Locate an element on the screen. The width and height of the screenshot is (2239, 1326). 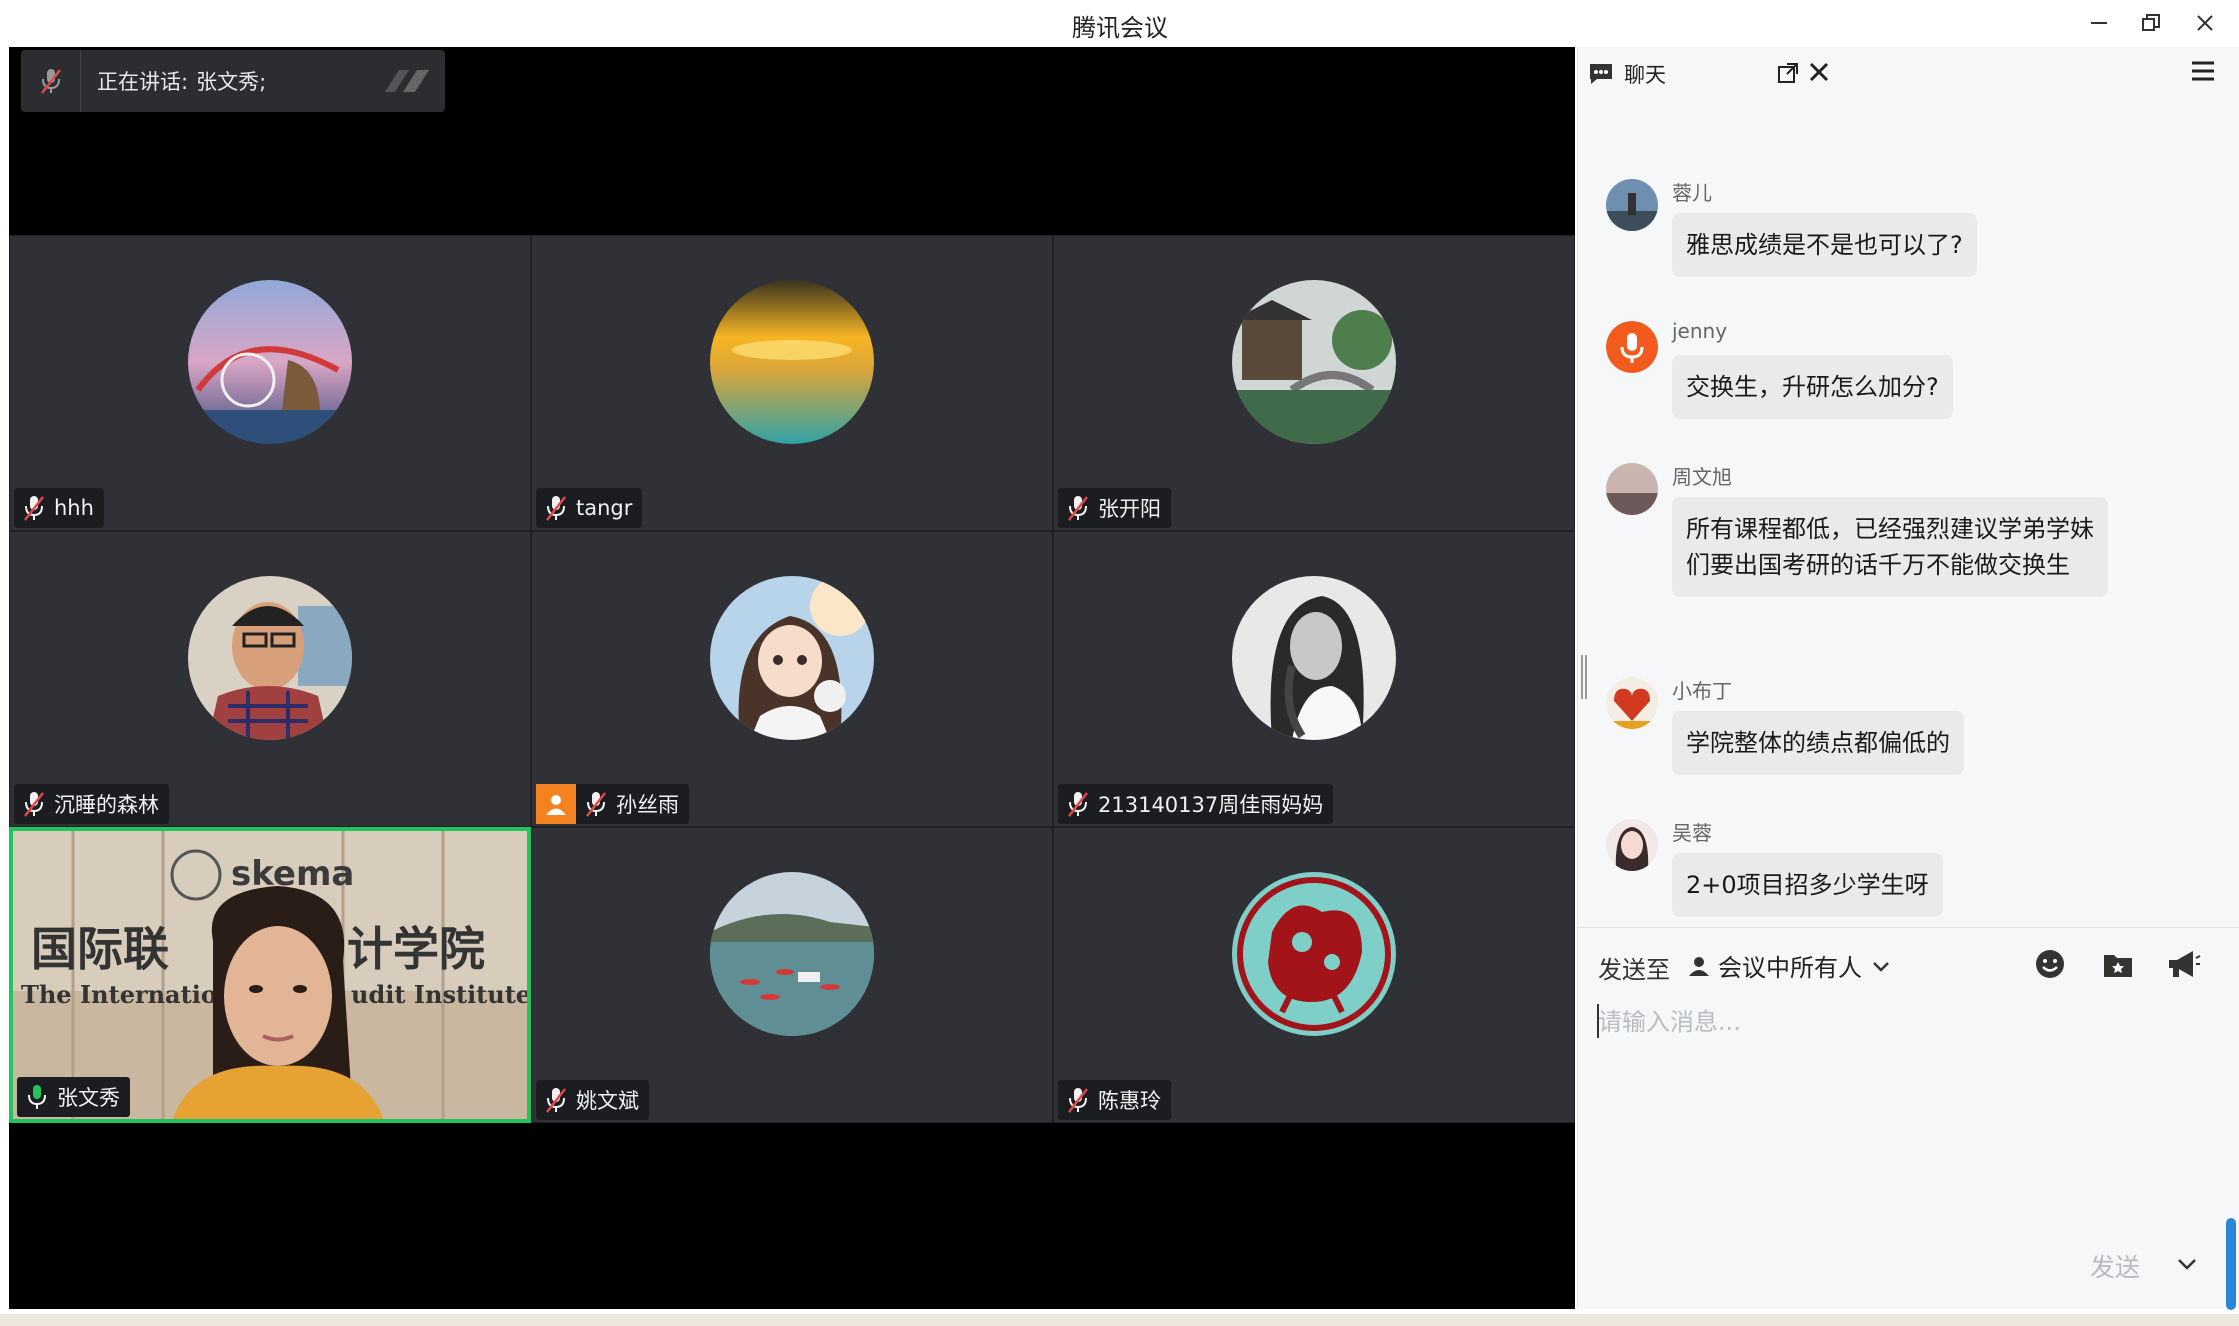
participant-name-tag: 张文秀 is located at coordinates (73, 1097).